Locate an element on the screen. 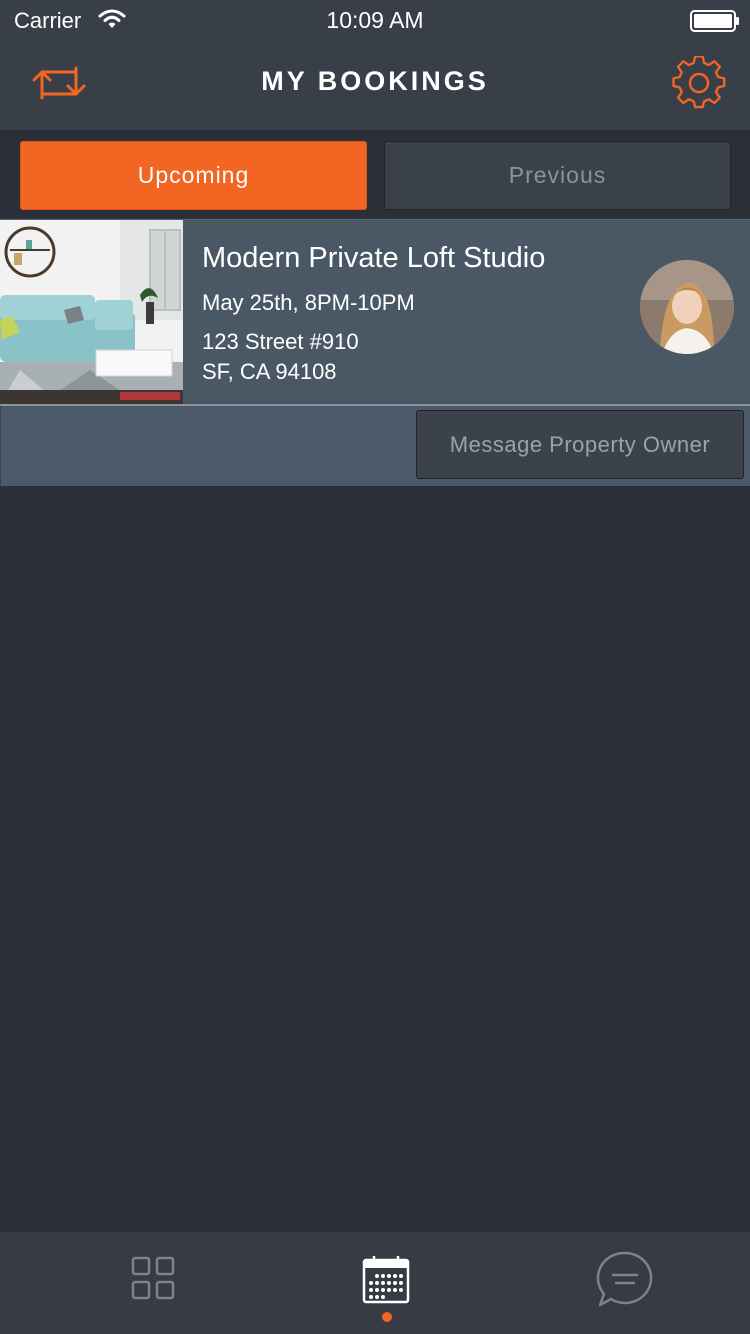  grid-icon is located at coordinates (153, 1278).